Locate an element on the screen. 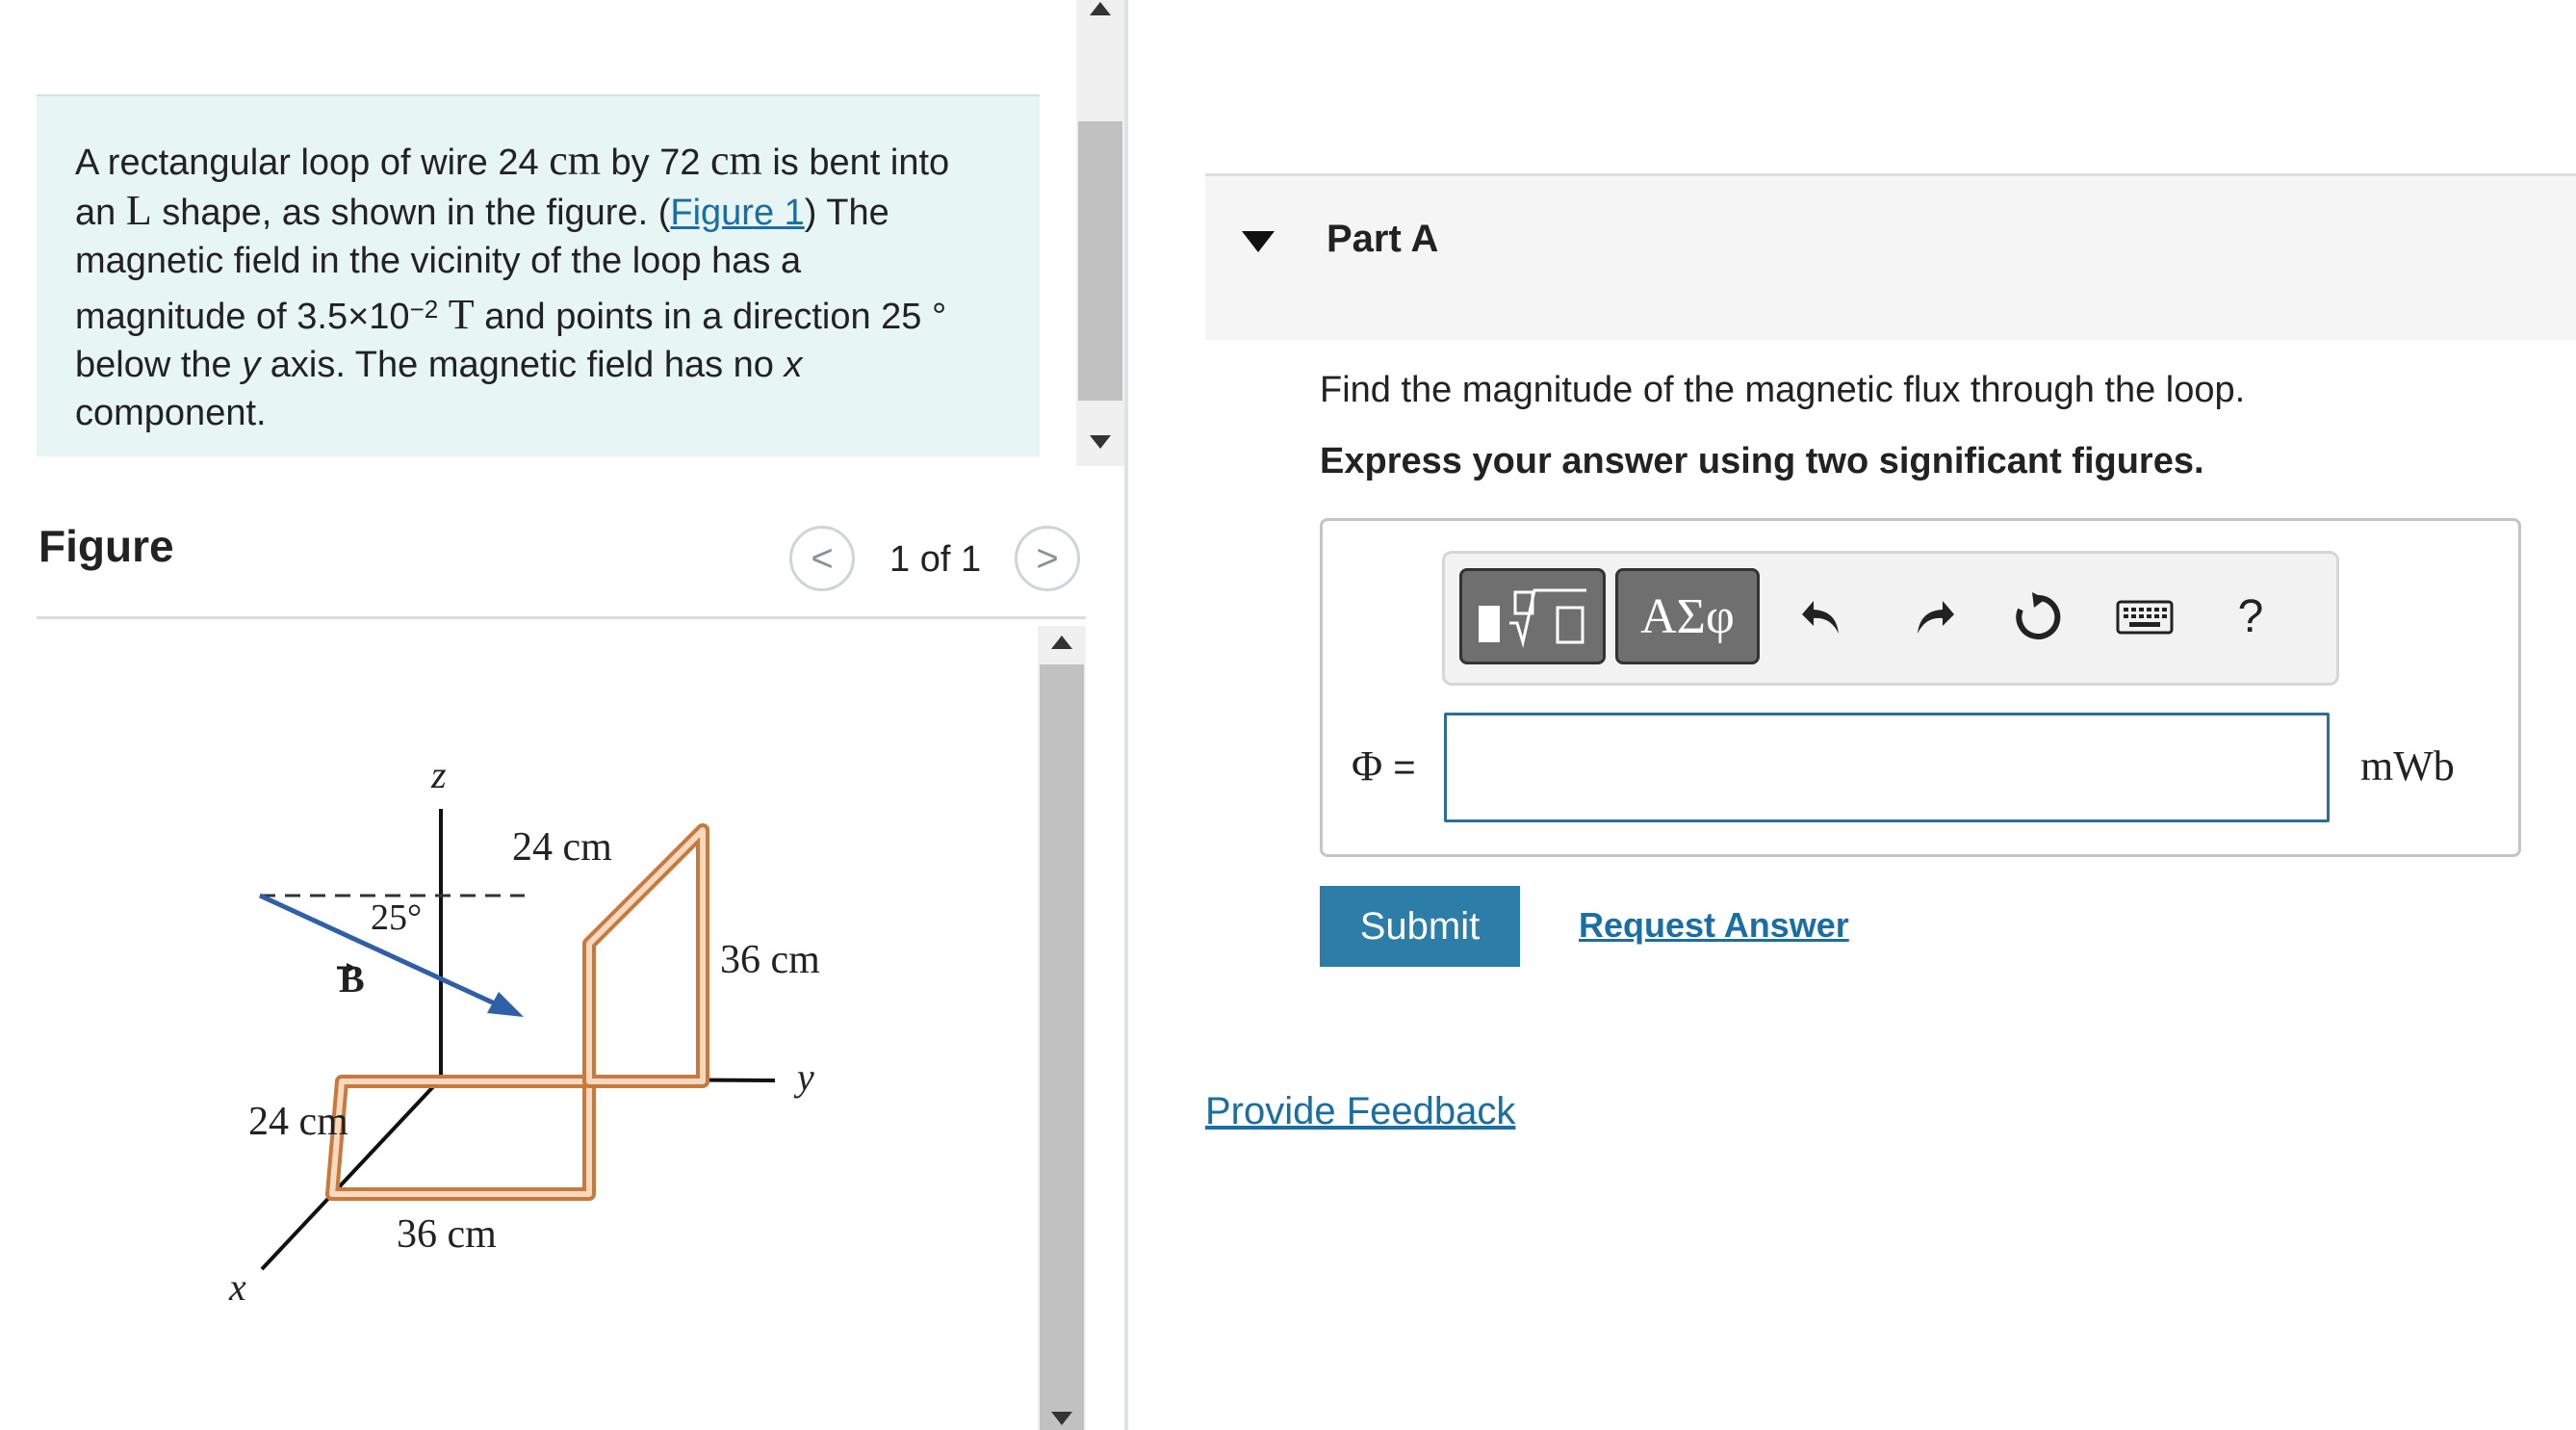 The height and width of the screenshot is (1430, 2576). problem-text: component. is located at coordinates (171, 413).